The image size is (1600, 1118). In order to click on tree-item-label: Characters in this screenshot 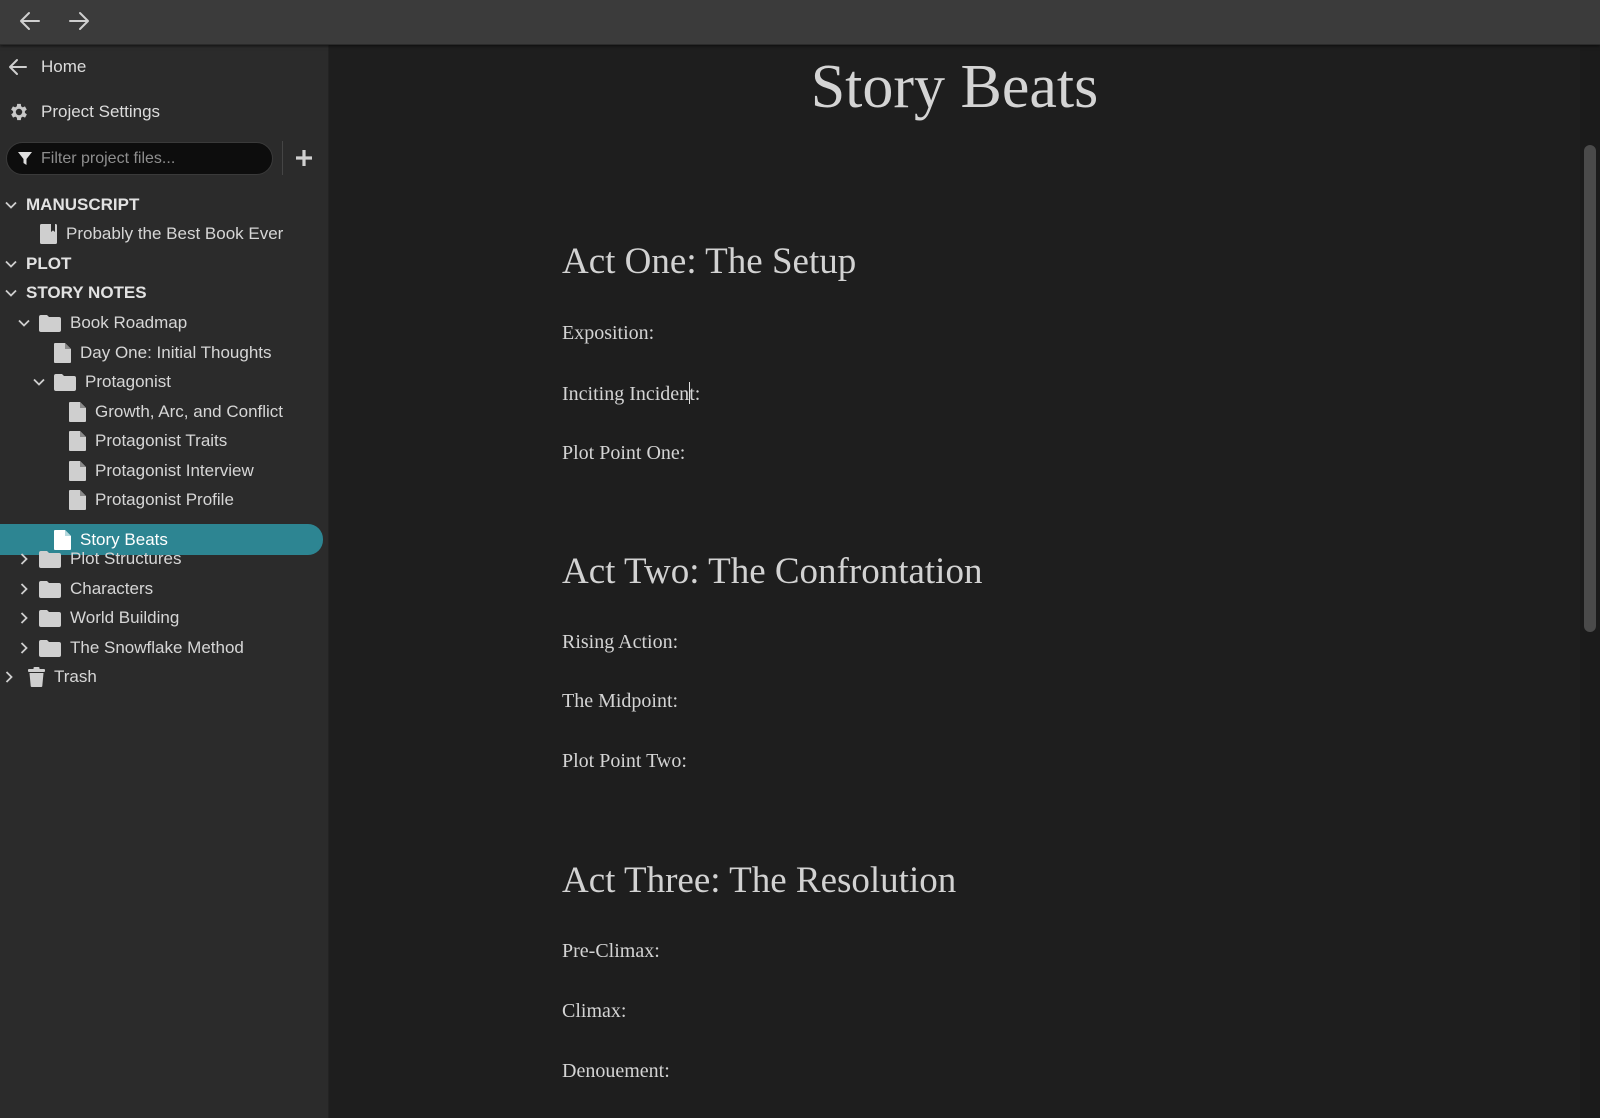, I will do `click(112, 588)`.